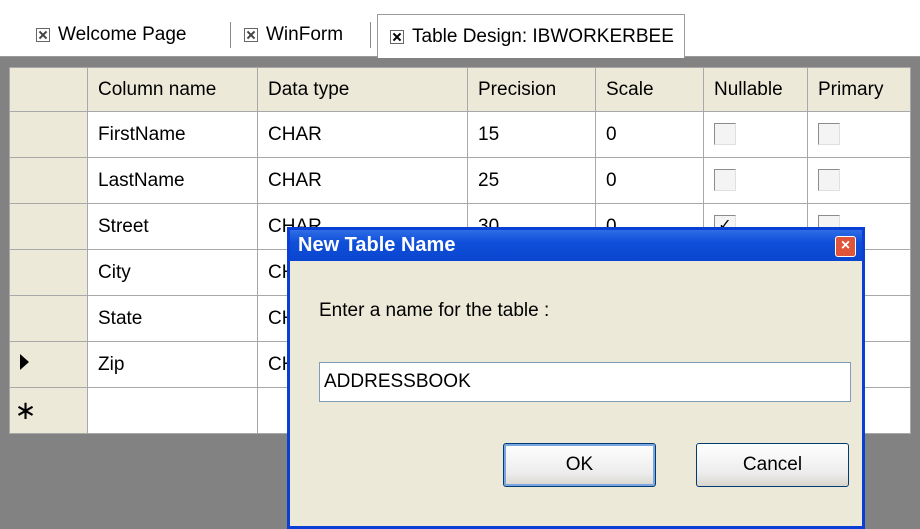 Image resolution: width=920 pixels, height=529 pixels. I want to click on new-row-cell, so click(172, 410).